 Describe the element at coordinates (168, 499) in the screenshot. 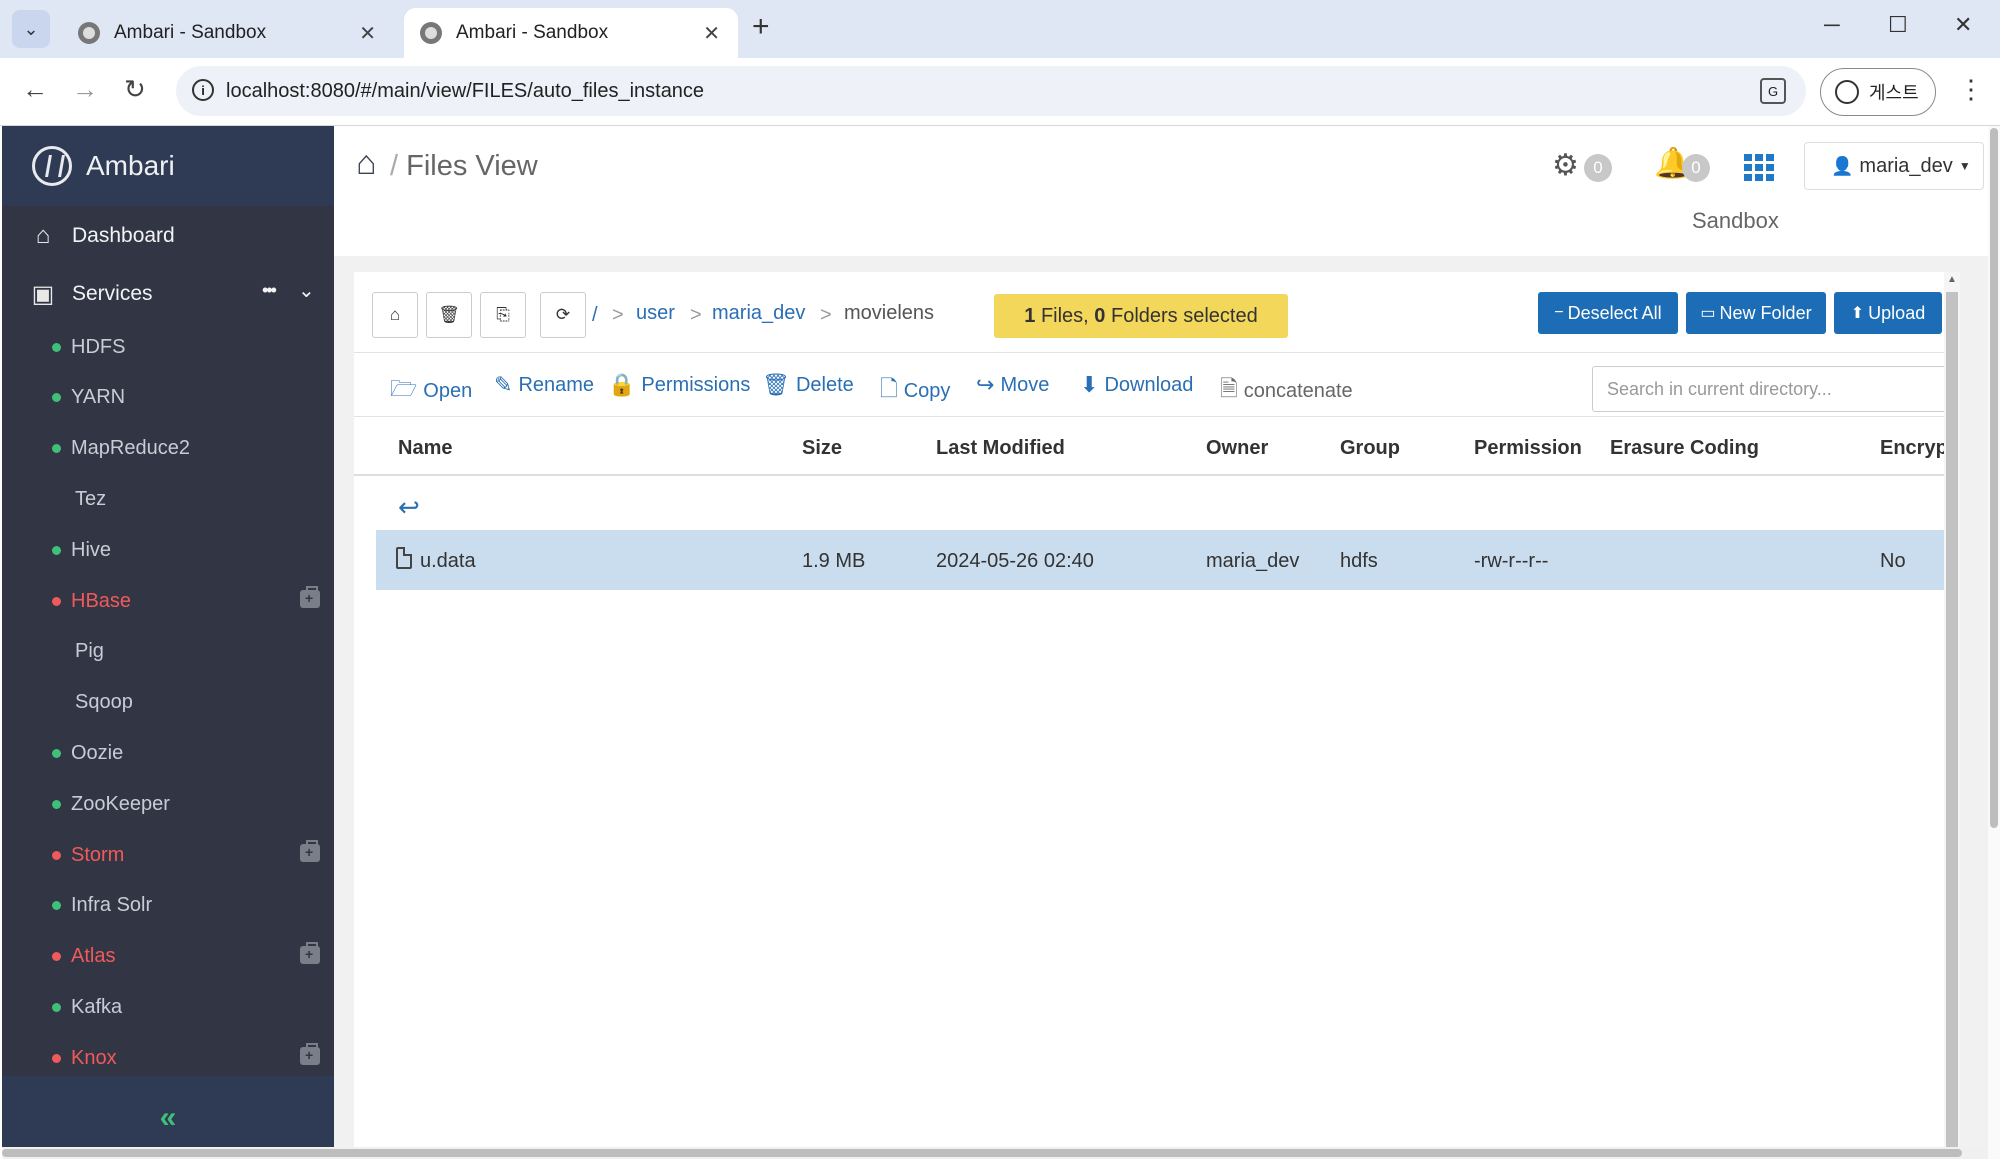

I see `sidebar-item-tez: Tez` at that location.